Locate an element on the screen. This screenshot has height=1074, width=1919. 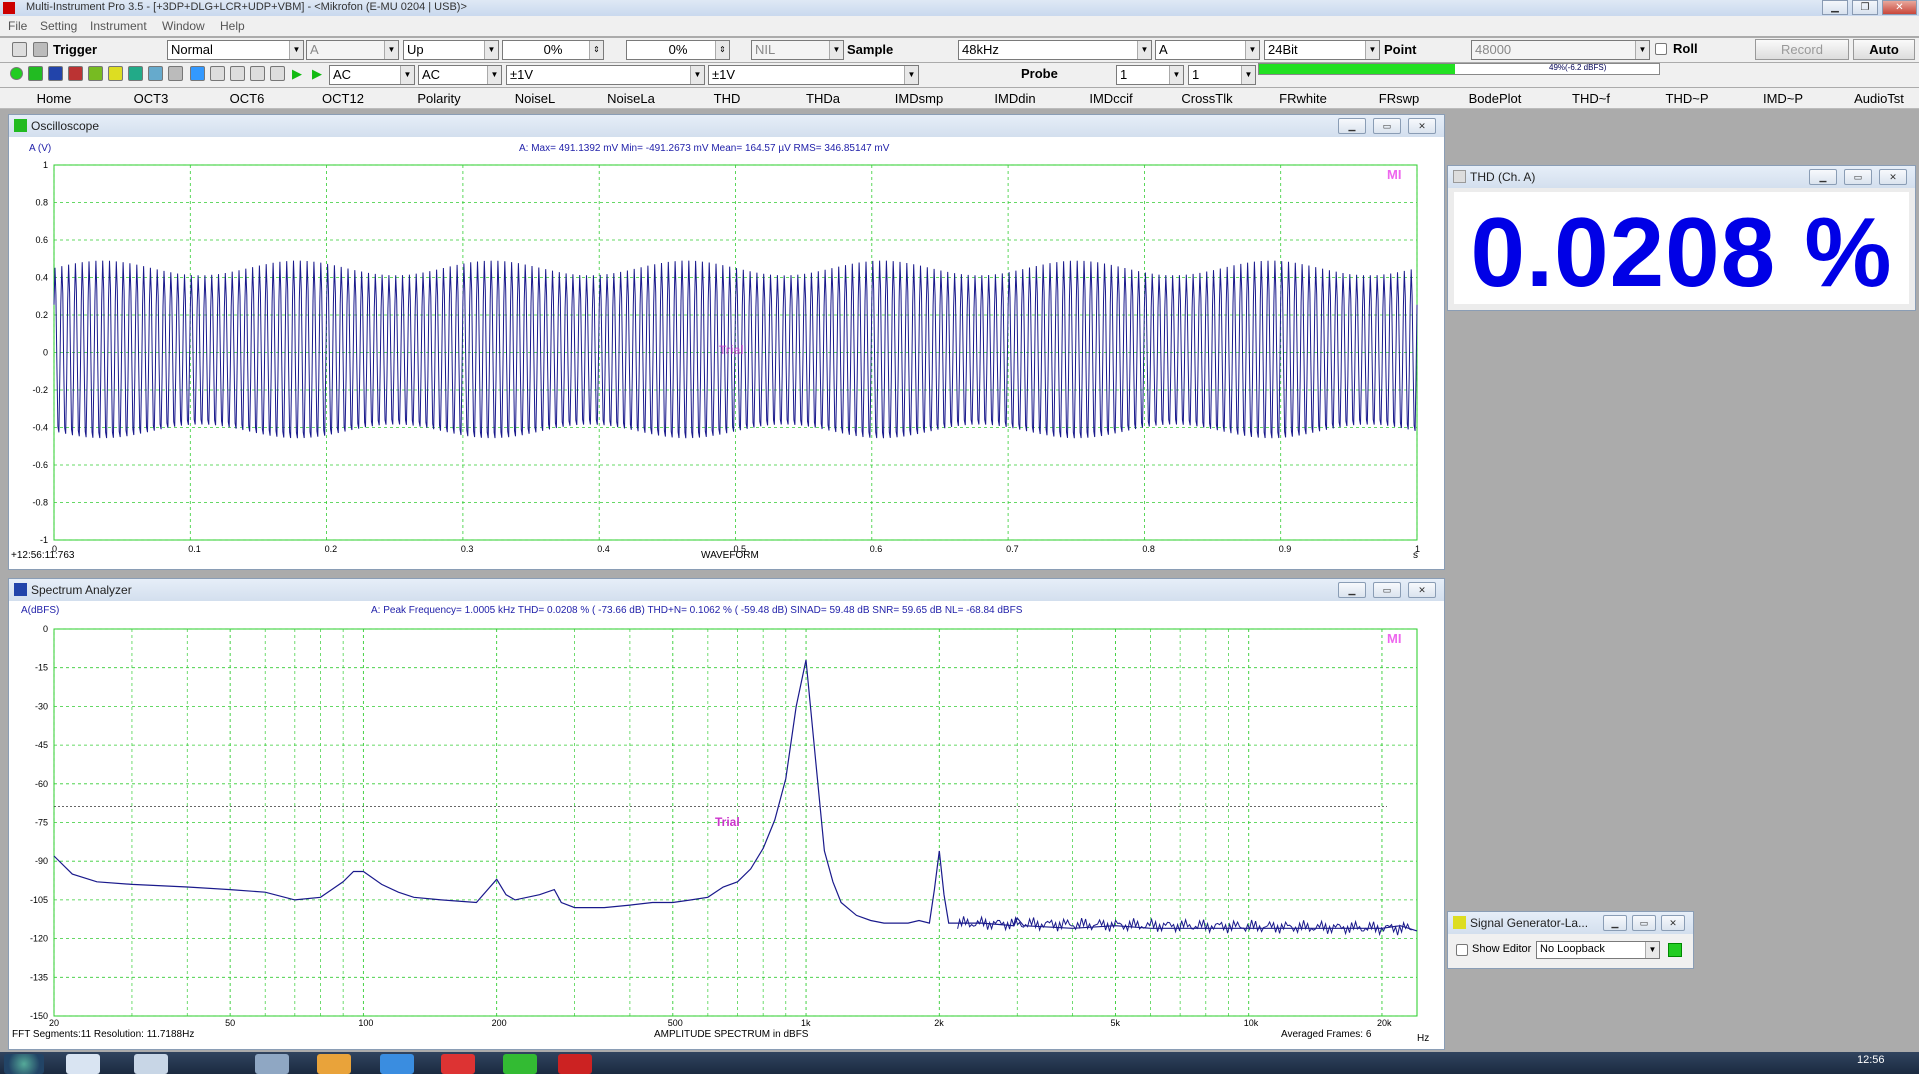
probe-icon is located at coordinates (197, 73).